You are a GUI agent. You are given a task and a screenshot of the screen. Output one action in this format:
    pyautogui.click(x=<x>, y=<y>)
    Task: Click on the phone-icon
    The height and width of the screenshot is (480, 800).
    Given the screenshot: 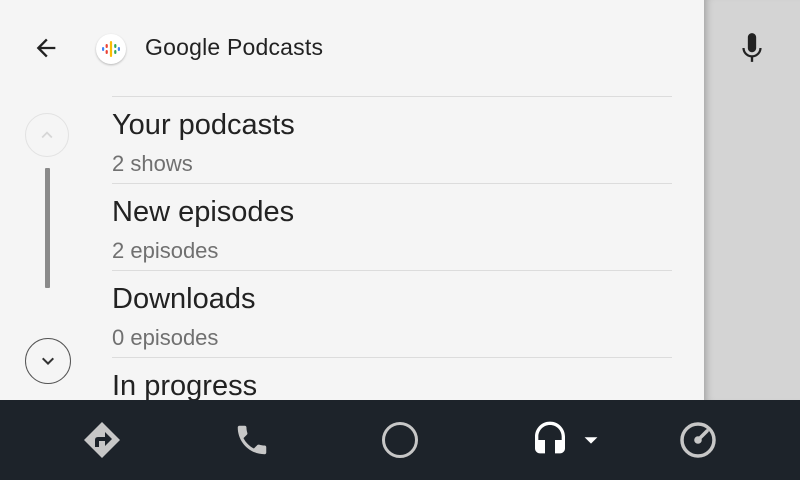 What is the action you would take?
    pyautogui.click(x=252, y=440)
    